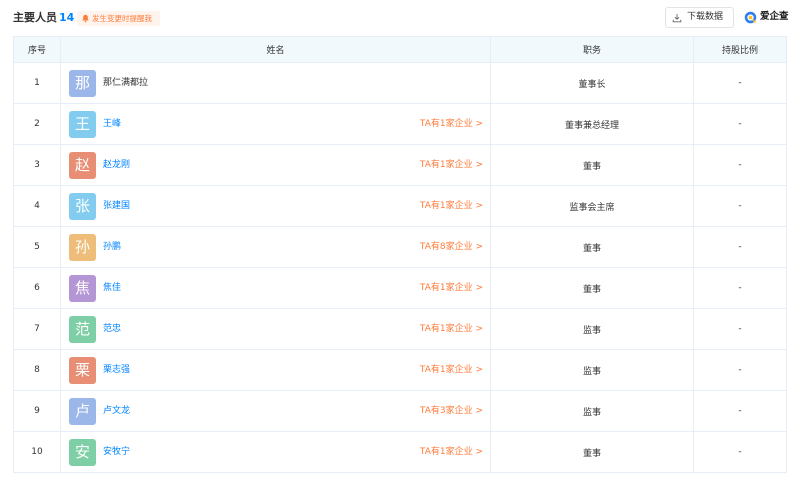 The width and height of the screenshot is (800, 478). I want to click on avatar: 王, so click(82, 124).